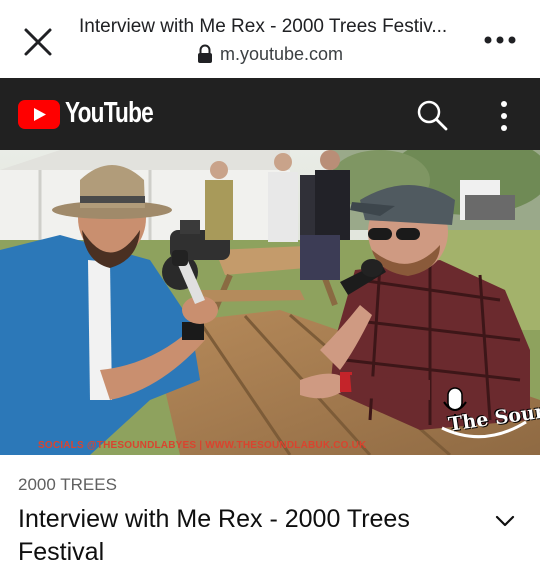  Describe the element at coordinates (282, 54) in the screenshot. I see `url-text: m.youtube.com` at that location.